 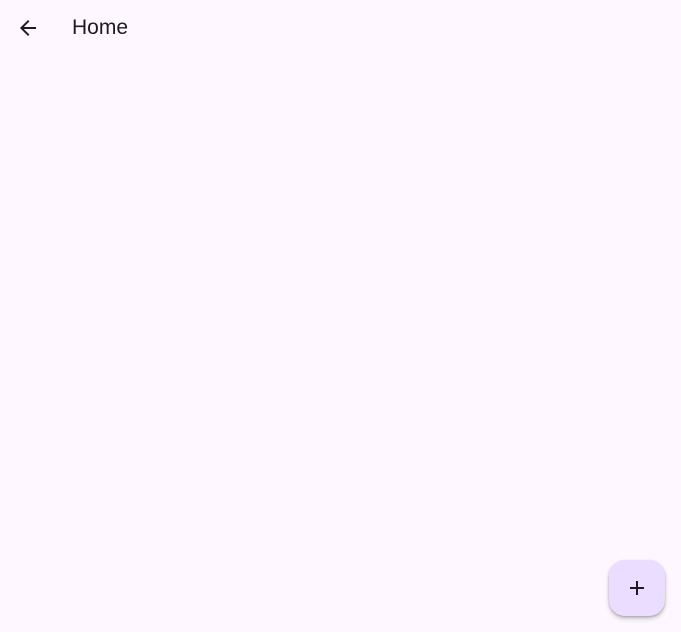 What do you see at coordinates (340, 28) in the screenshot?
I see `app-bar: Home` at bounding box center [340, 28].